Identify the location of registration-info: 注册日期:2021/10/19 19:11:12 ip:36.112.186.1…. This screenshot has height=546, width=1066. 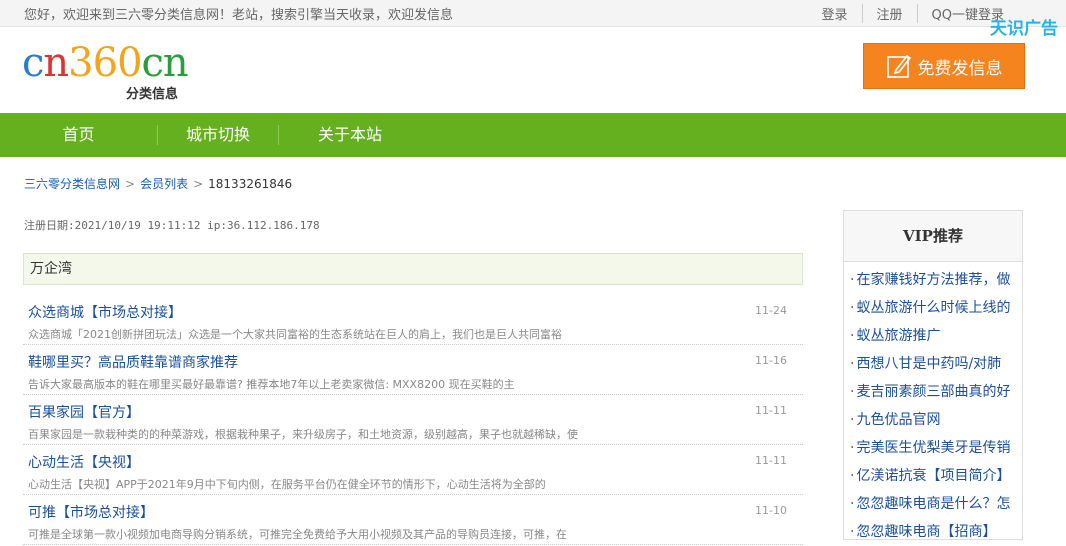
(172, 225).